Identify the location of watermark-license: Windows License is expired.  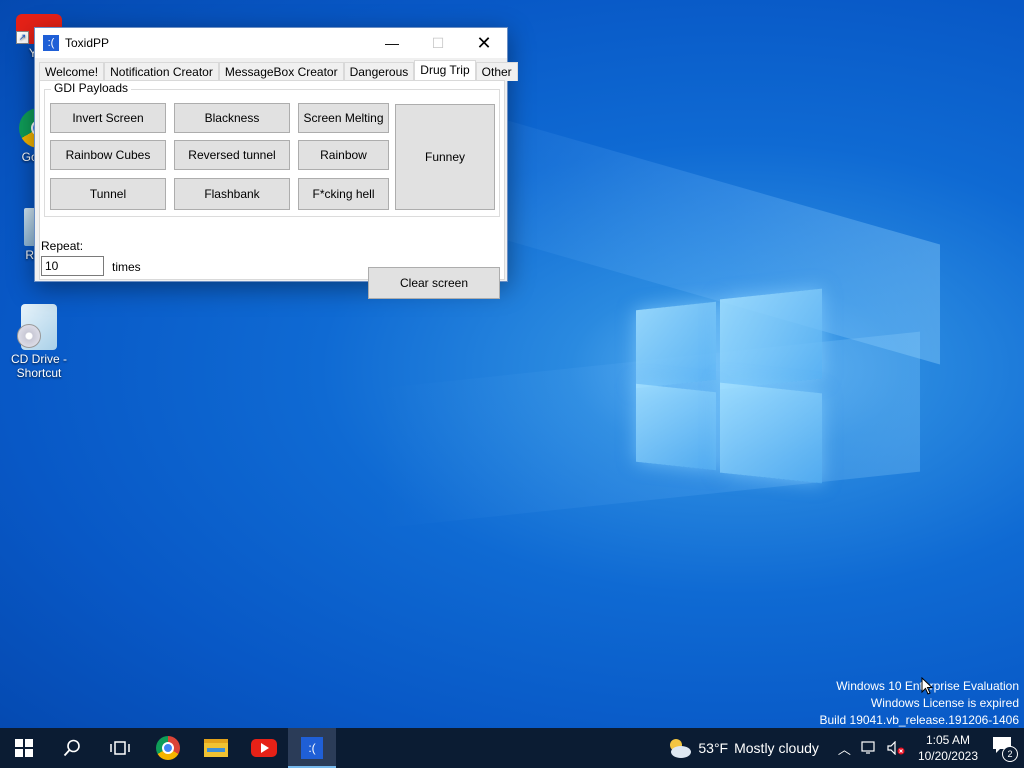
(944, 703).